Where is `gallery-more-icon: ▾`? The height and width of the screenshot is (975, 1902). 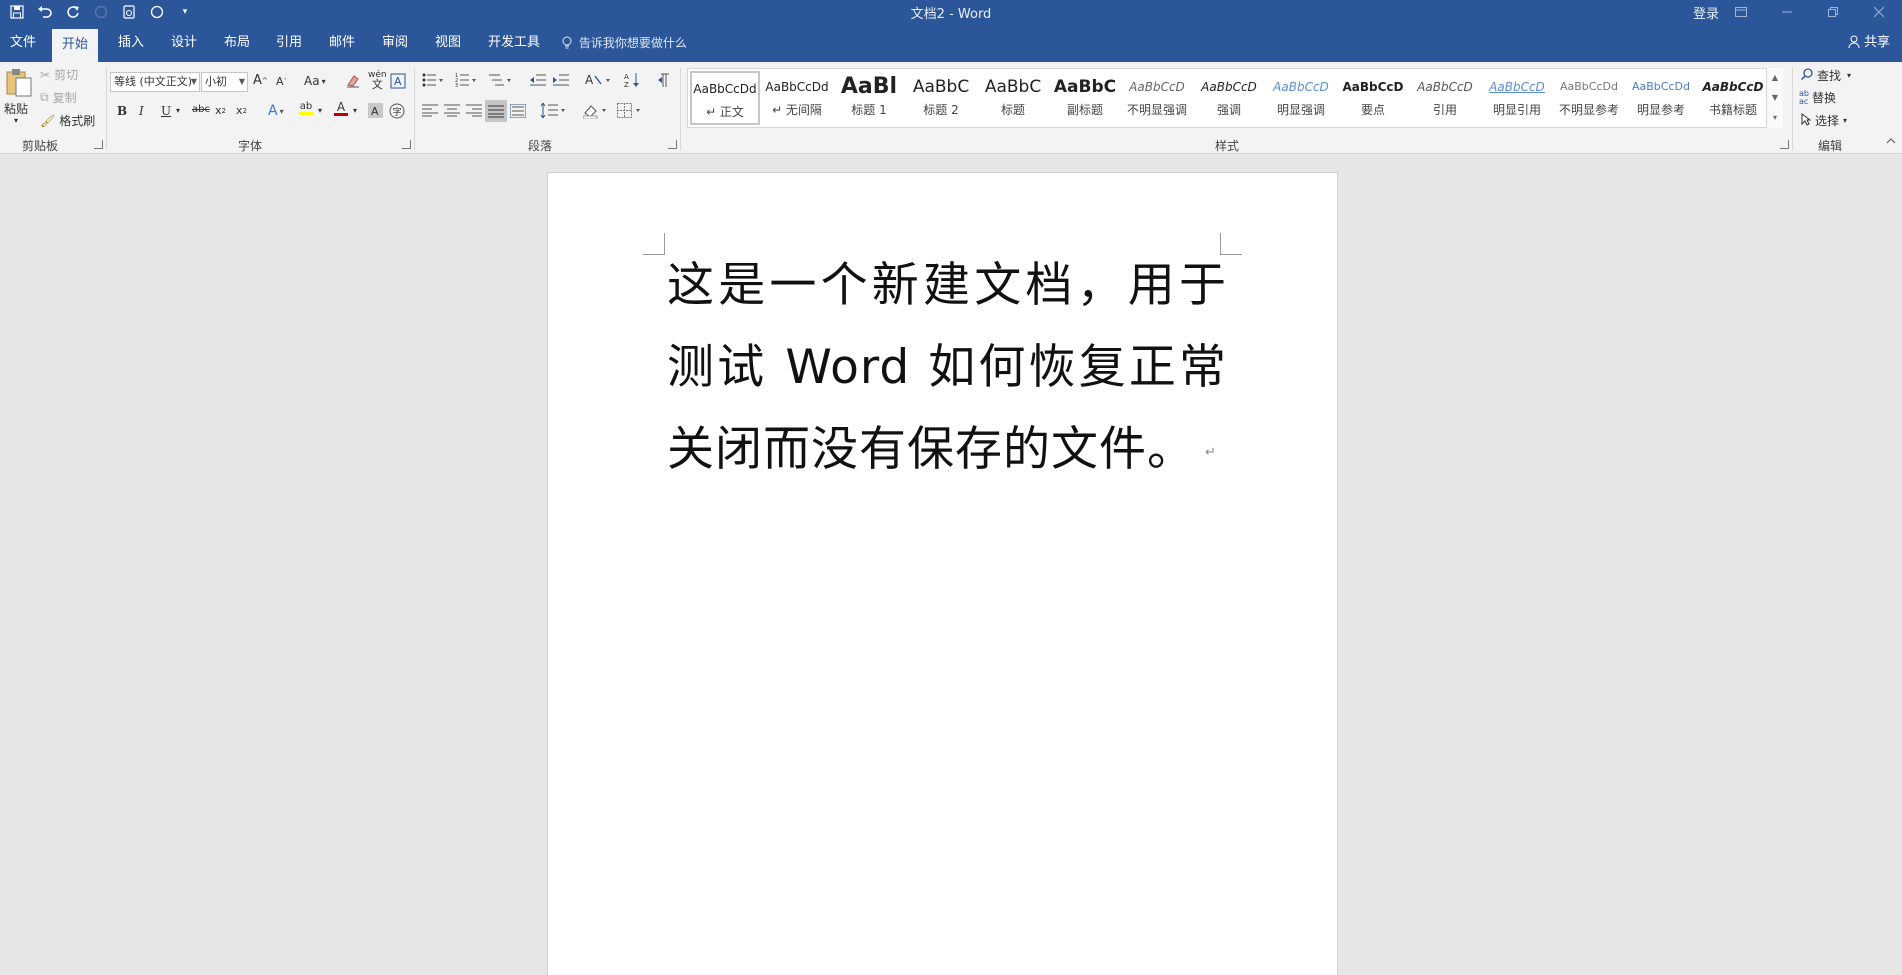
gallery-more-icon: ▾ is located at coordinates (1775, 118).